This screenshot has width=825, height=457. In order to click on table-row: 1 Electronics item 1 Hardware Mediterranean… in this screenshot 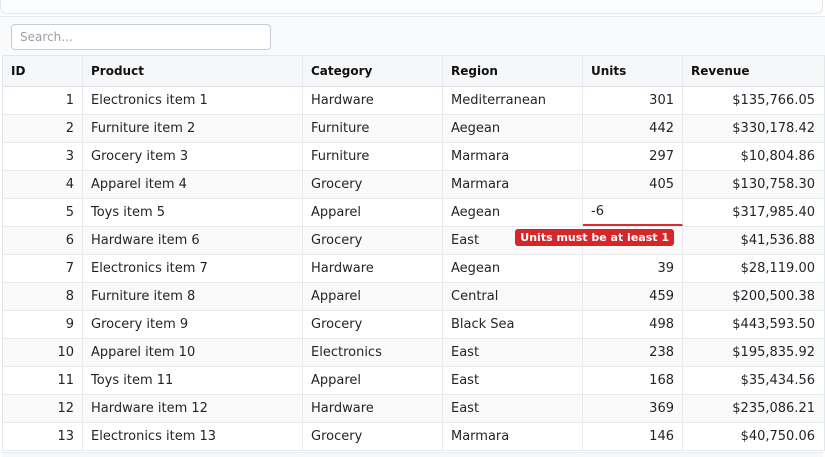, I will do `click(413, 101)`.